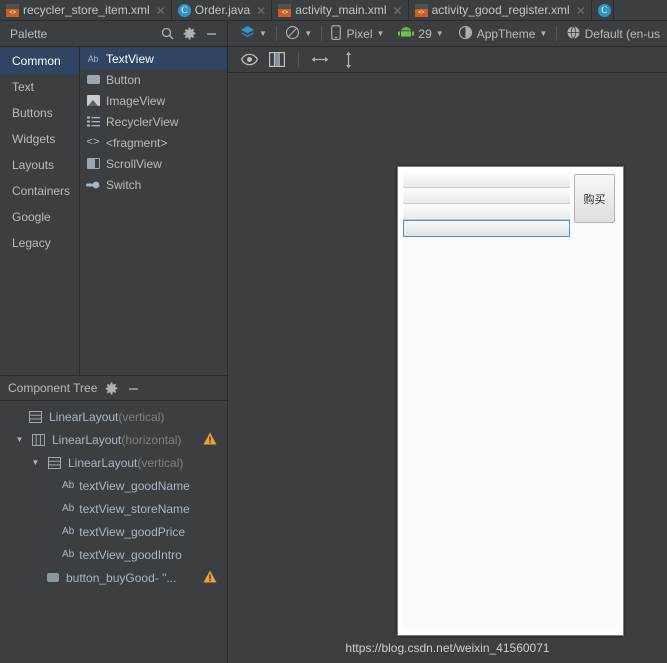  What do you see at coordinates (134, 508) in the screenshot?
I see `tree-row-label: textView_storeName` at bounding box center [134, 508].